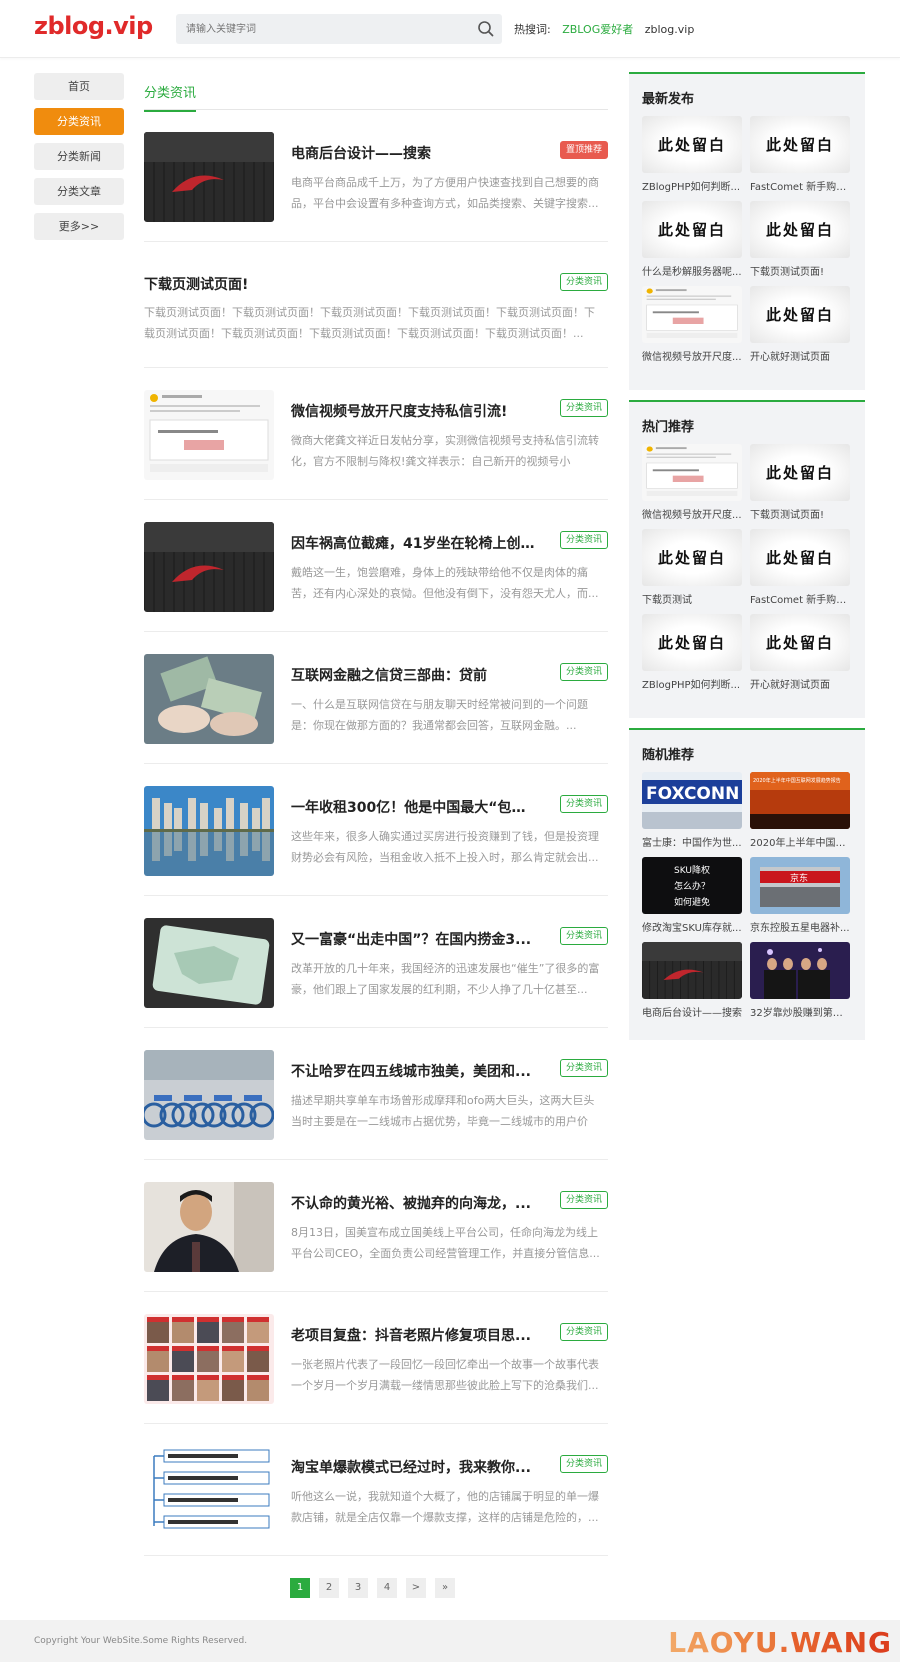  What do you see at coordinates (79, 86) in the screenshot?
I see `nav-home: 首页` at bounding box center [79, 86].